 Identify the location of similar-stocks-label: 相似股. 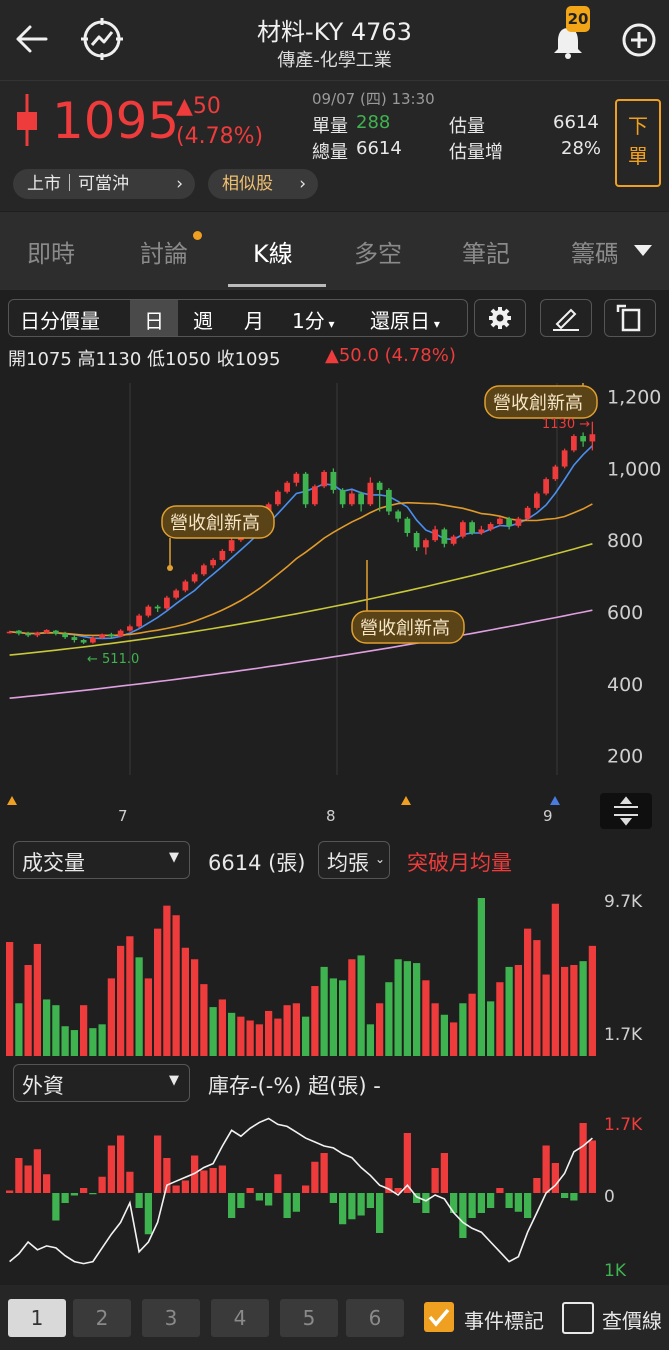
(247, 184).